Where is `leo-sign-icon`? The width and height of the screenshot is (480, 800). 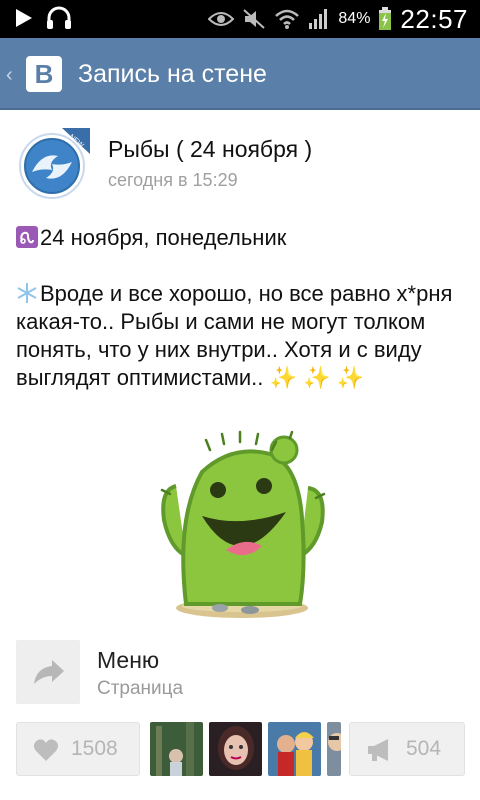 leo-sign-icon is located at coordinates (27, 237).